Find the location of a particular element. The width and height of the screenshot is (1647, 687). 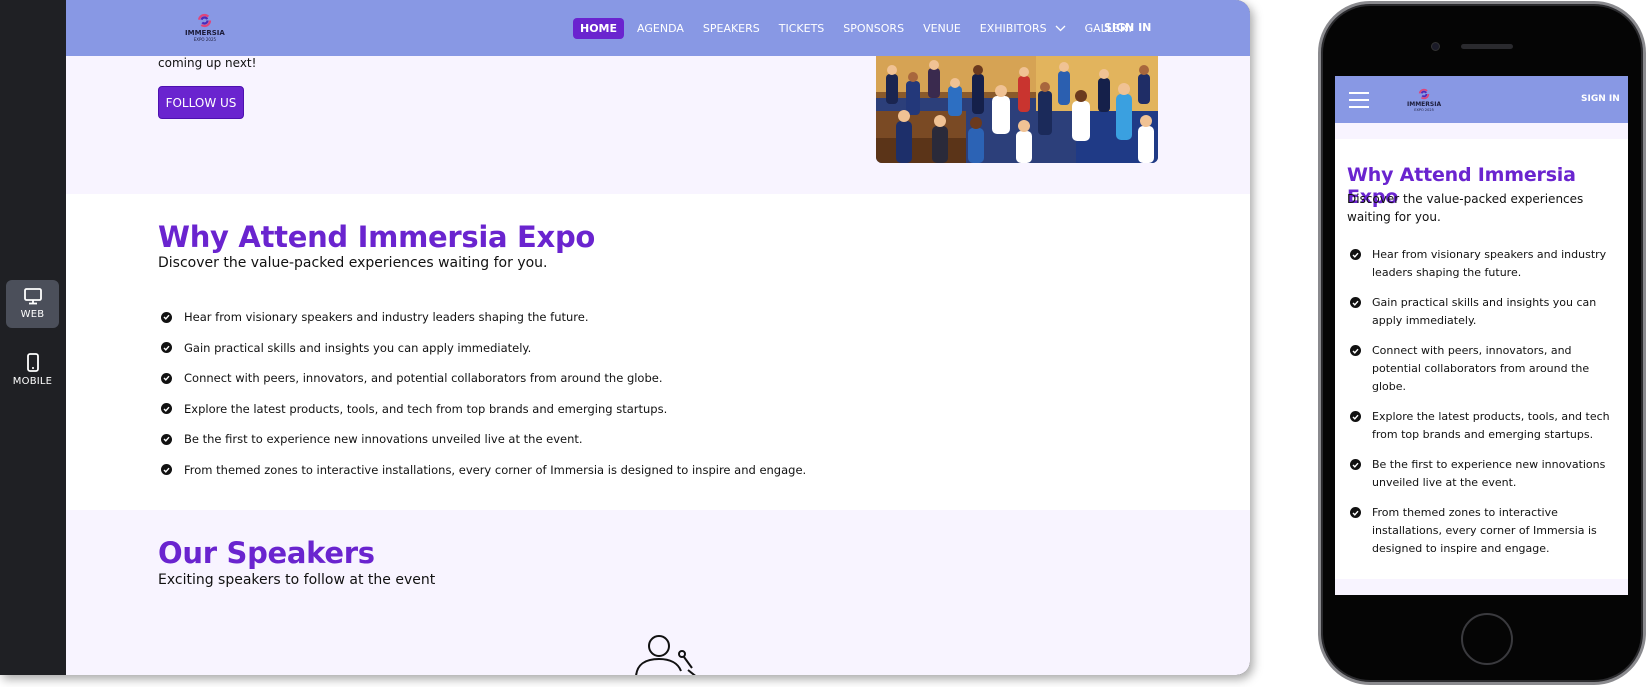

home-button is located at coordinates (1487, 639).